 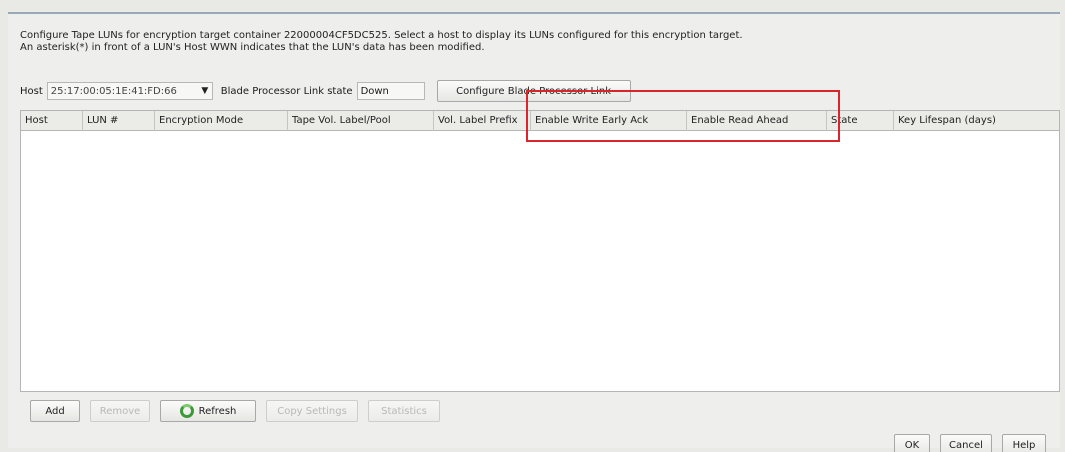 What do you see at coordinates (217, 411) in the screenshot?
I see `refresh-button-label: Refresh` at bounding box center [217, 411].